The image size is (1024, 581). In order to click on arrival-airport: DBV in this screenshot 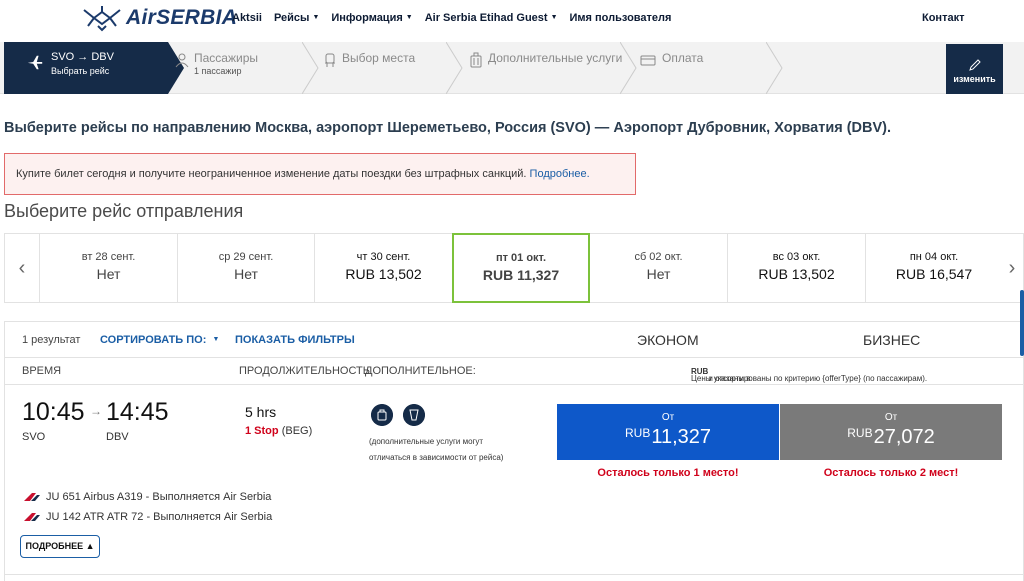, I will do `click(117, 437)`.